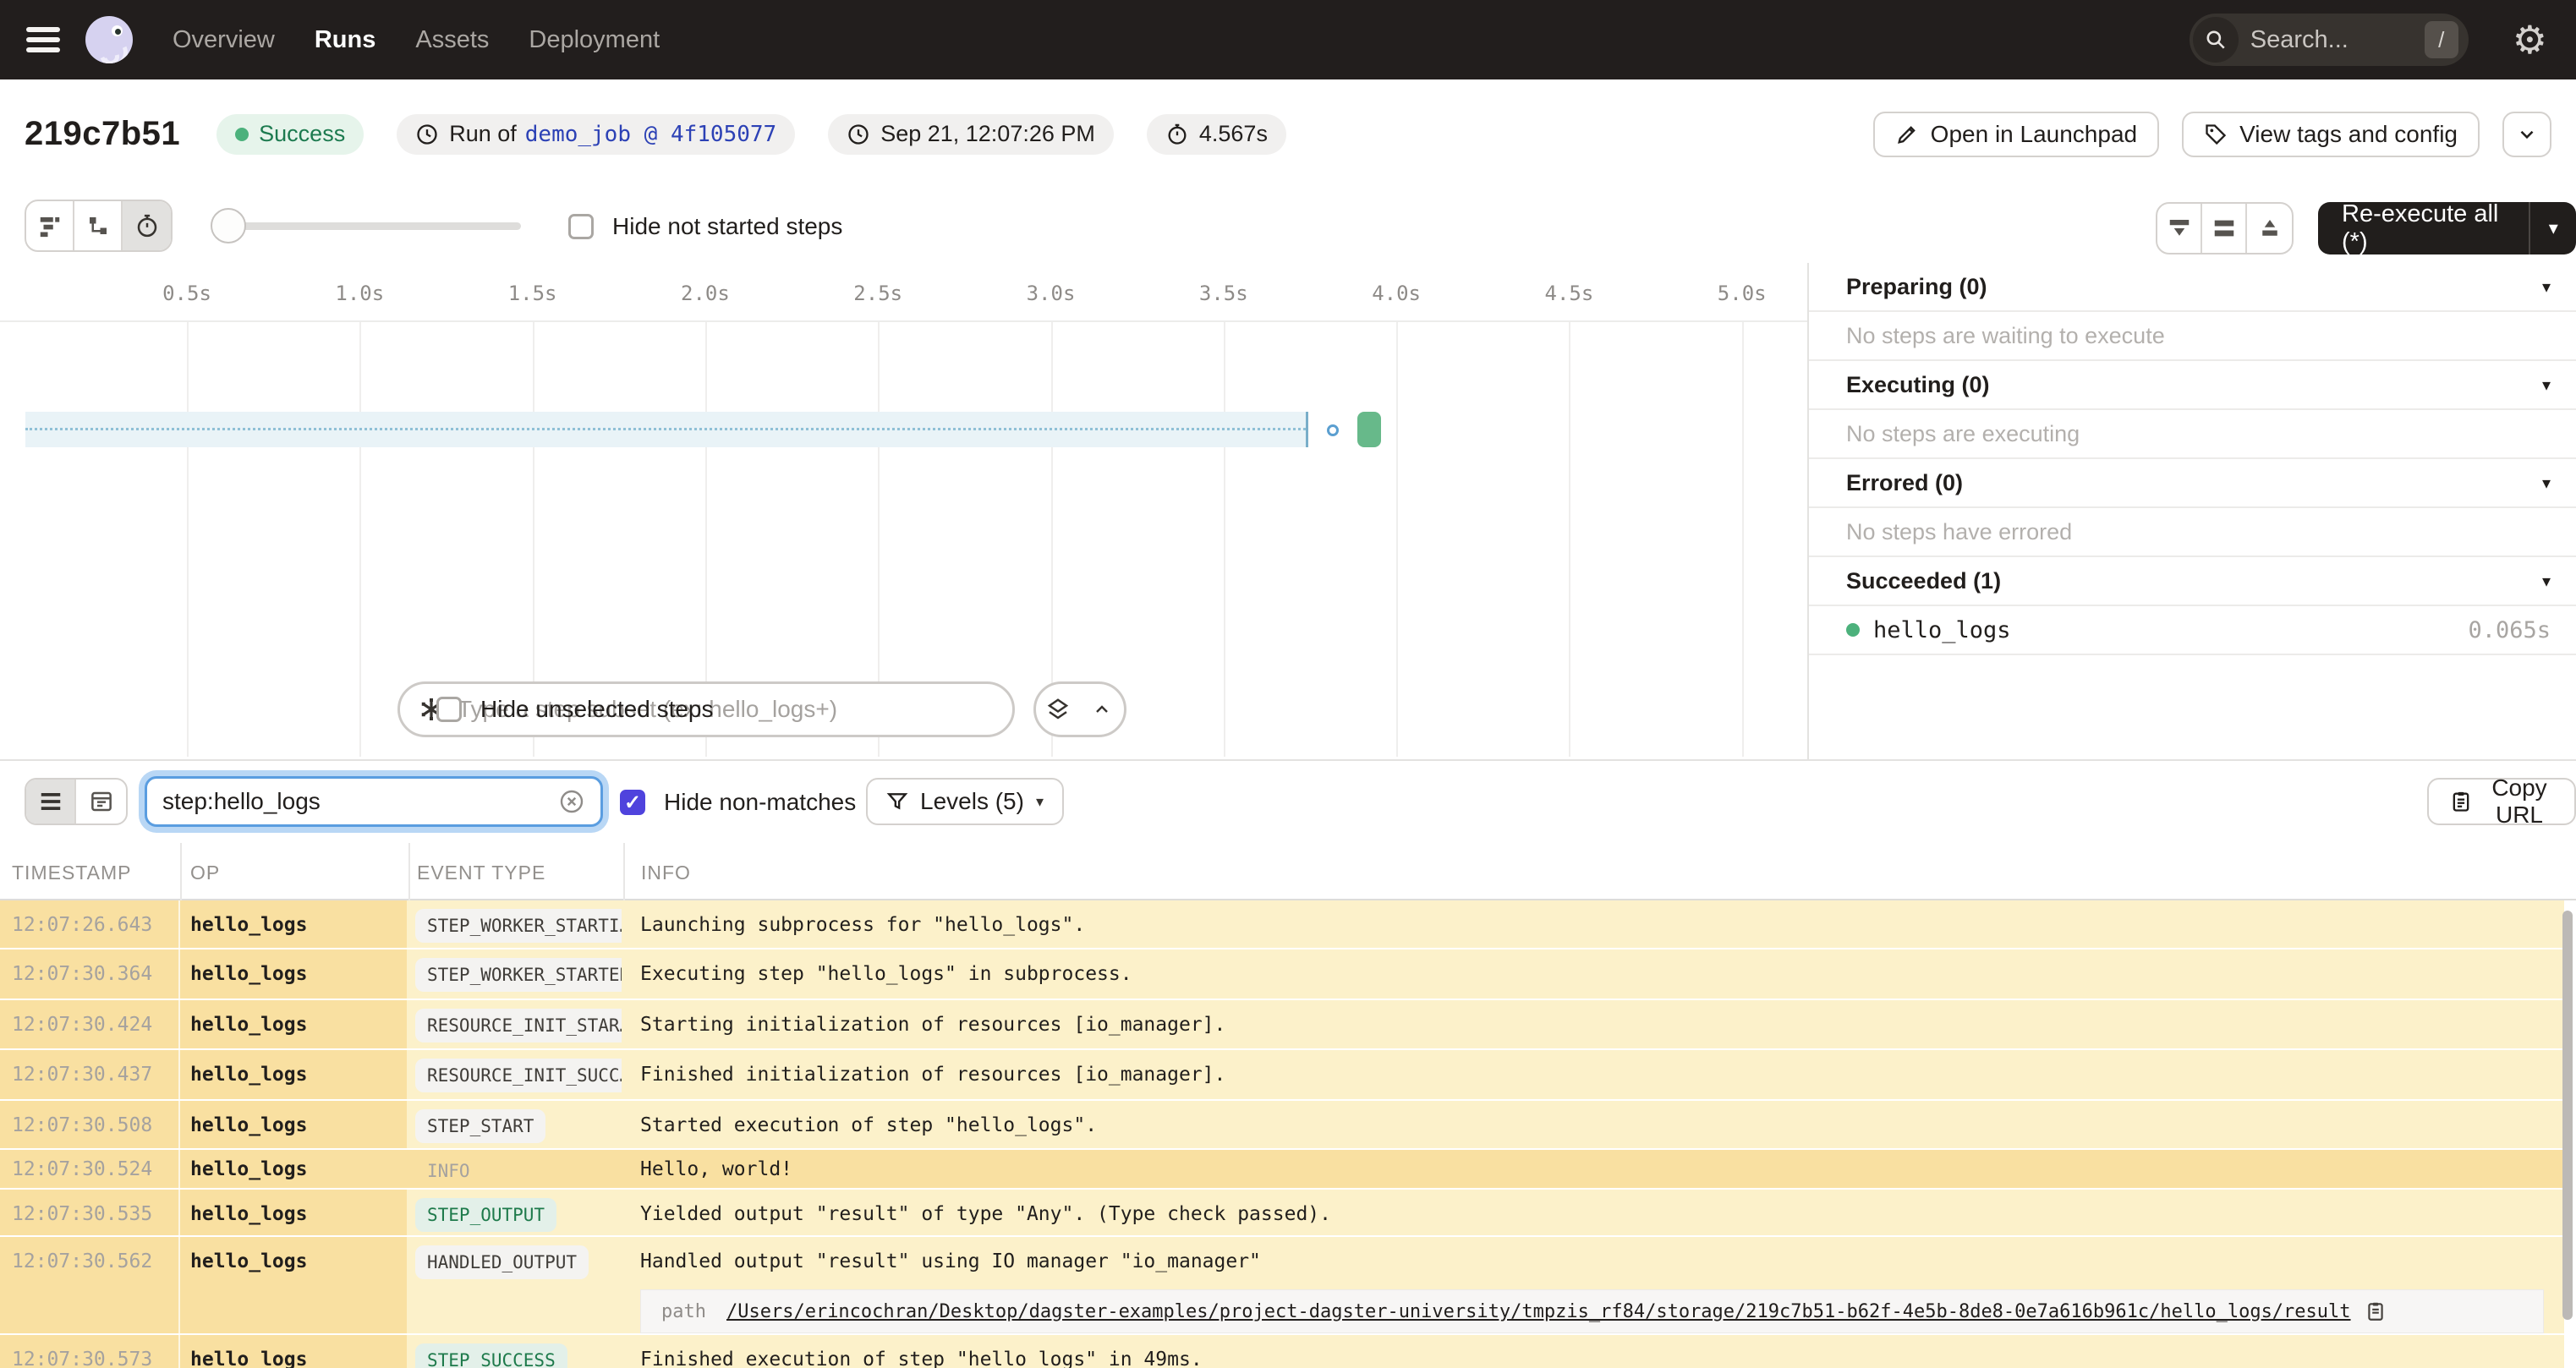 This screenshot has height=1368, width=2576. Describe the element at coordinates (2329, 40) in the screenshot. I see `search-input: Search... /` at that location.